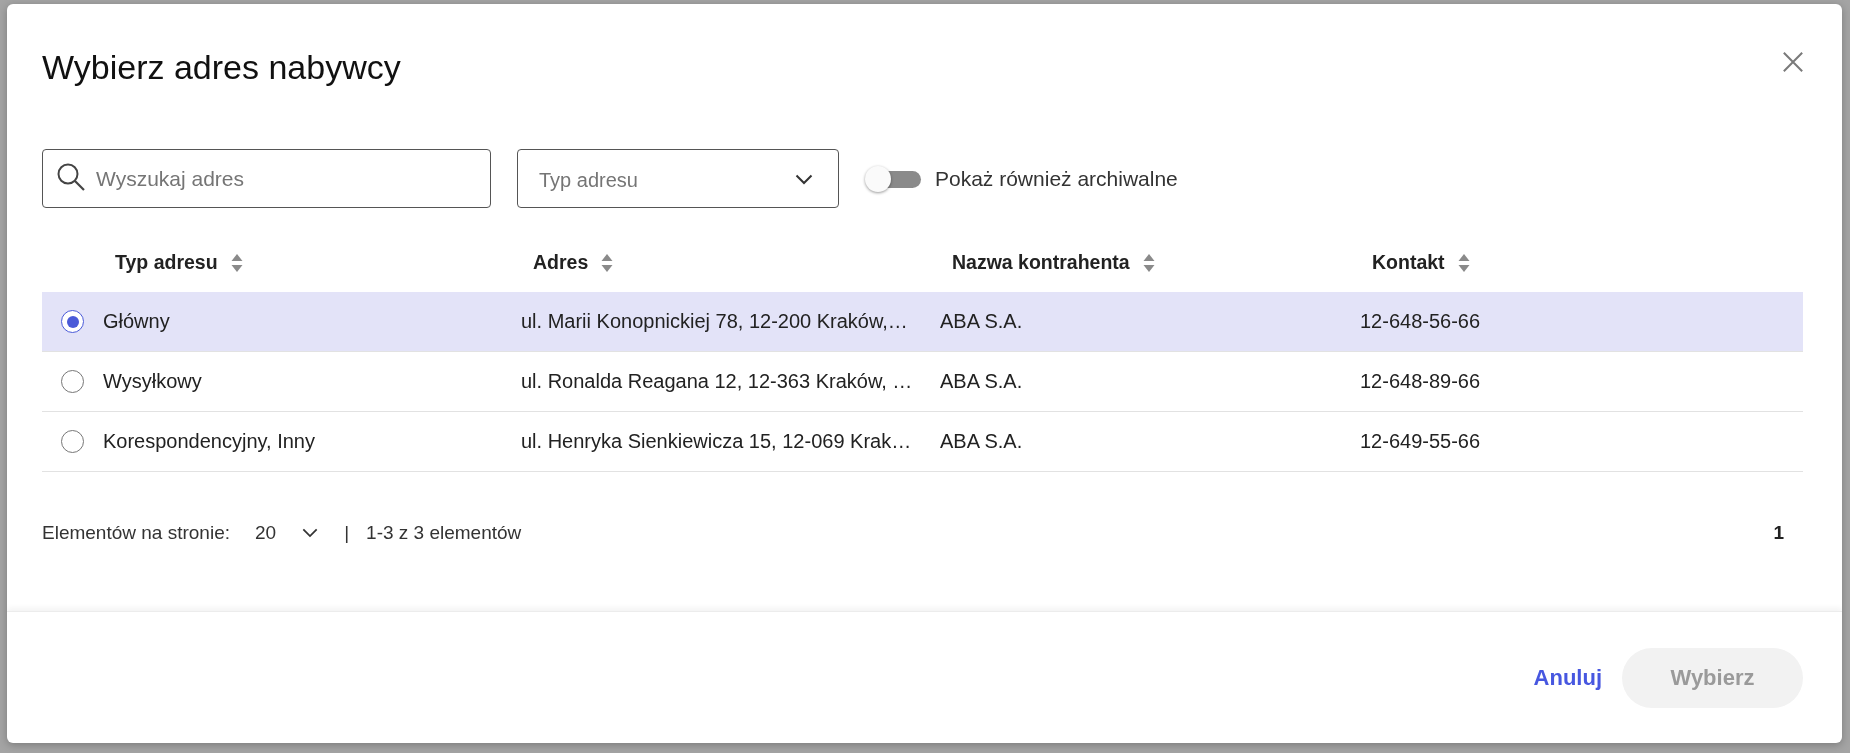 The height and width of the screenshot is (753, 1850). What do you see at coordinates (209, 441) in the screenshot?
I see `table-cell: Korespondencyjny, Inny` at bounding box center [209, 441].